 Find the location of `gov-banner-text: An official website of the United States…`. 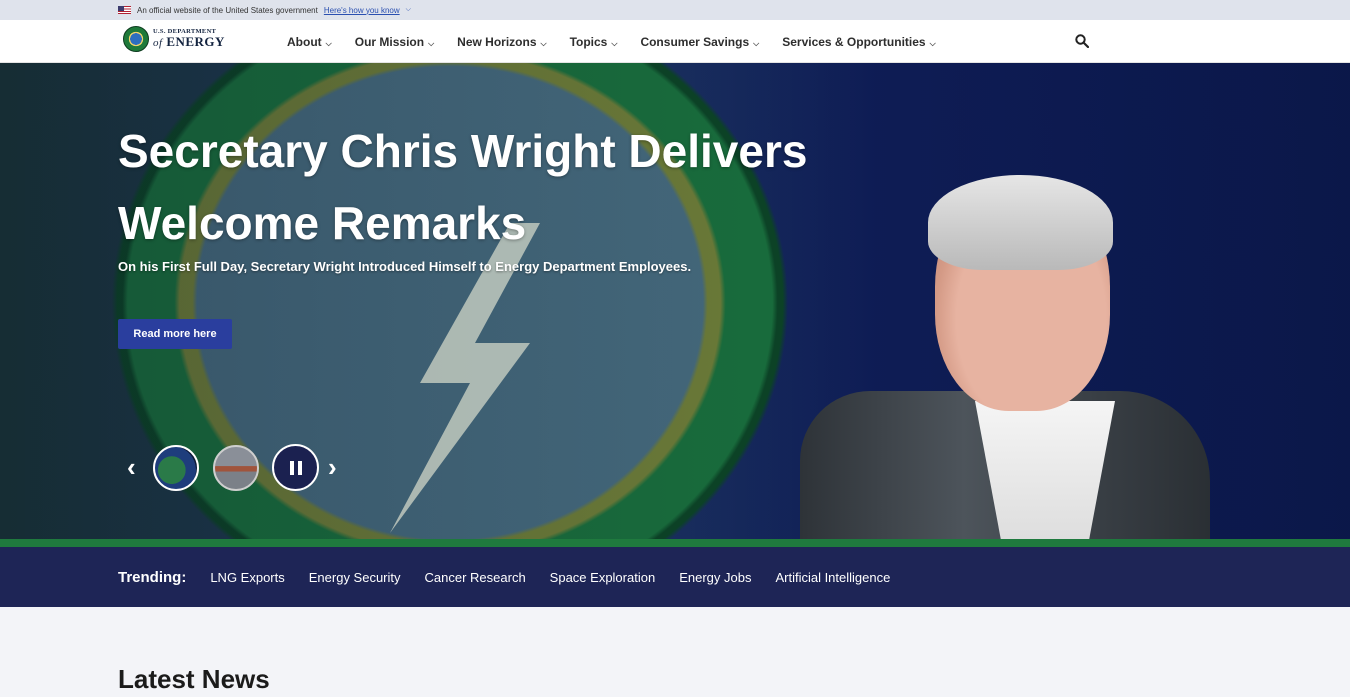

gov-banner-text: An official website of the United States… is located at coordinates (227, 10).